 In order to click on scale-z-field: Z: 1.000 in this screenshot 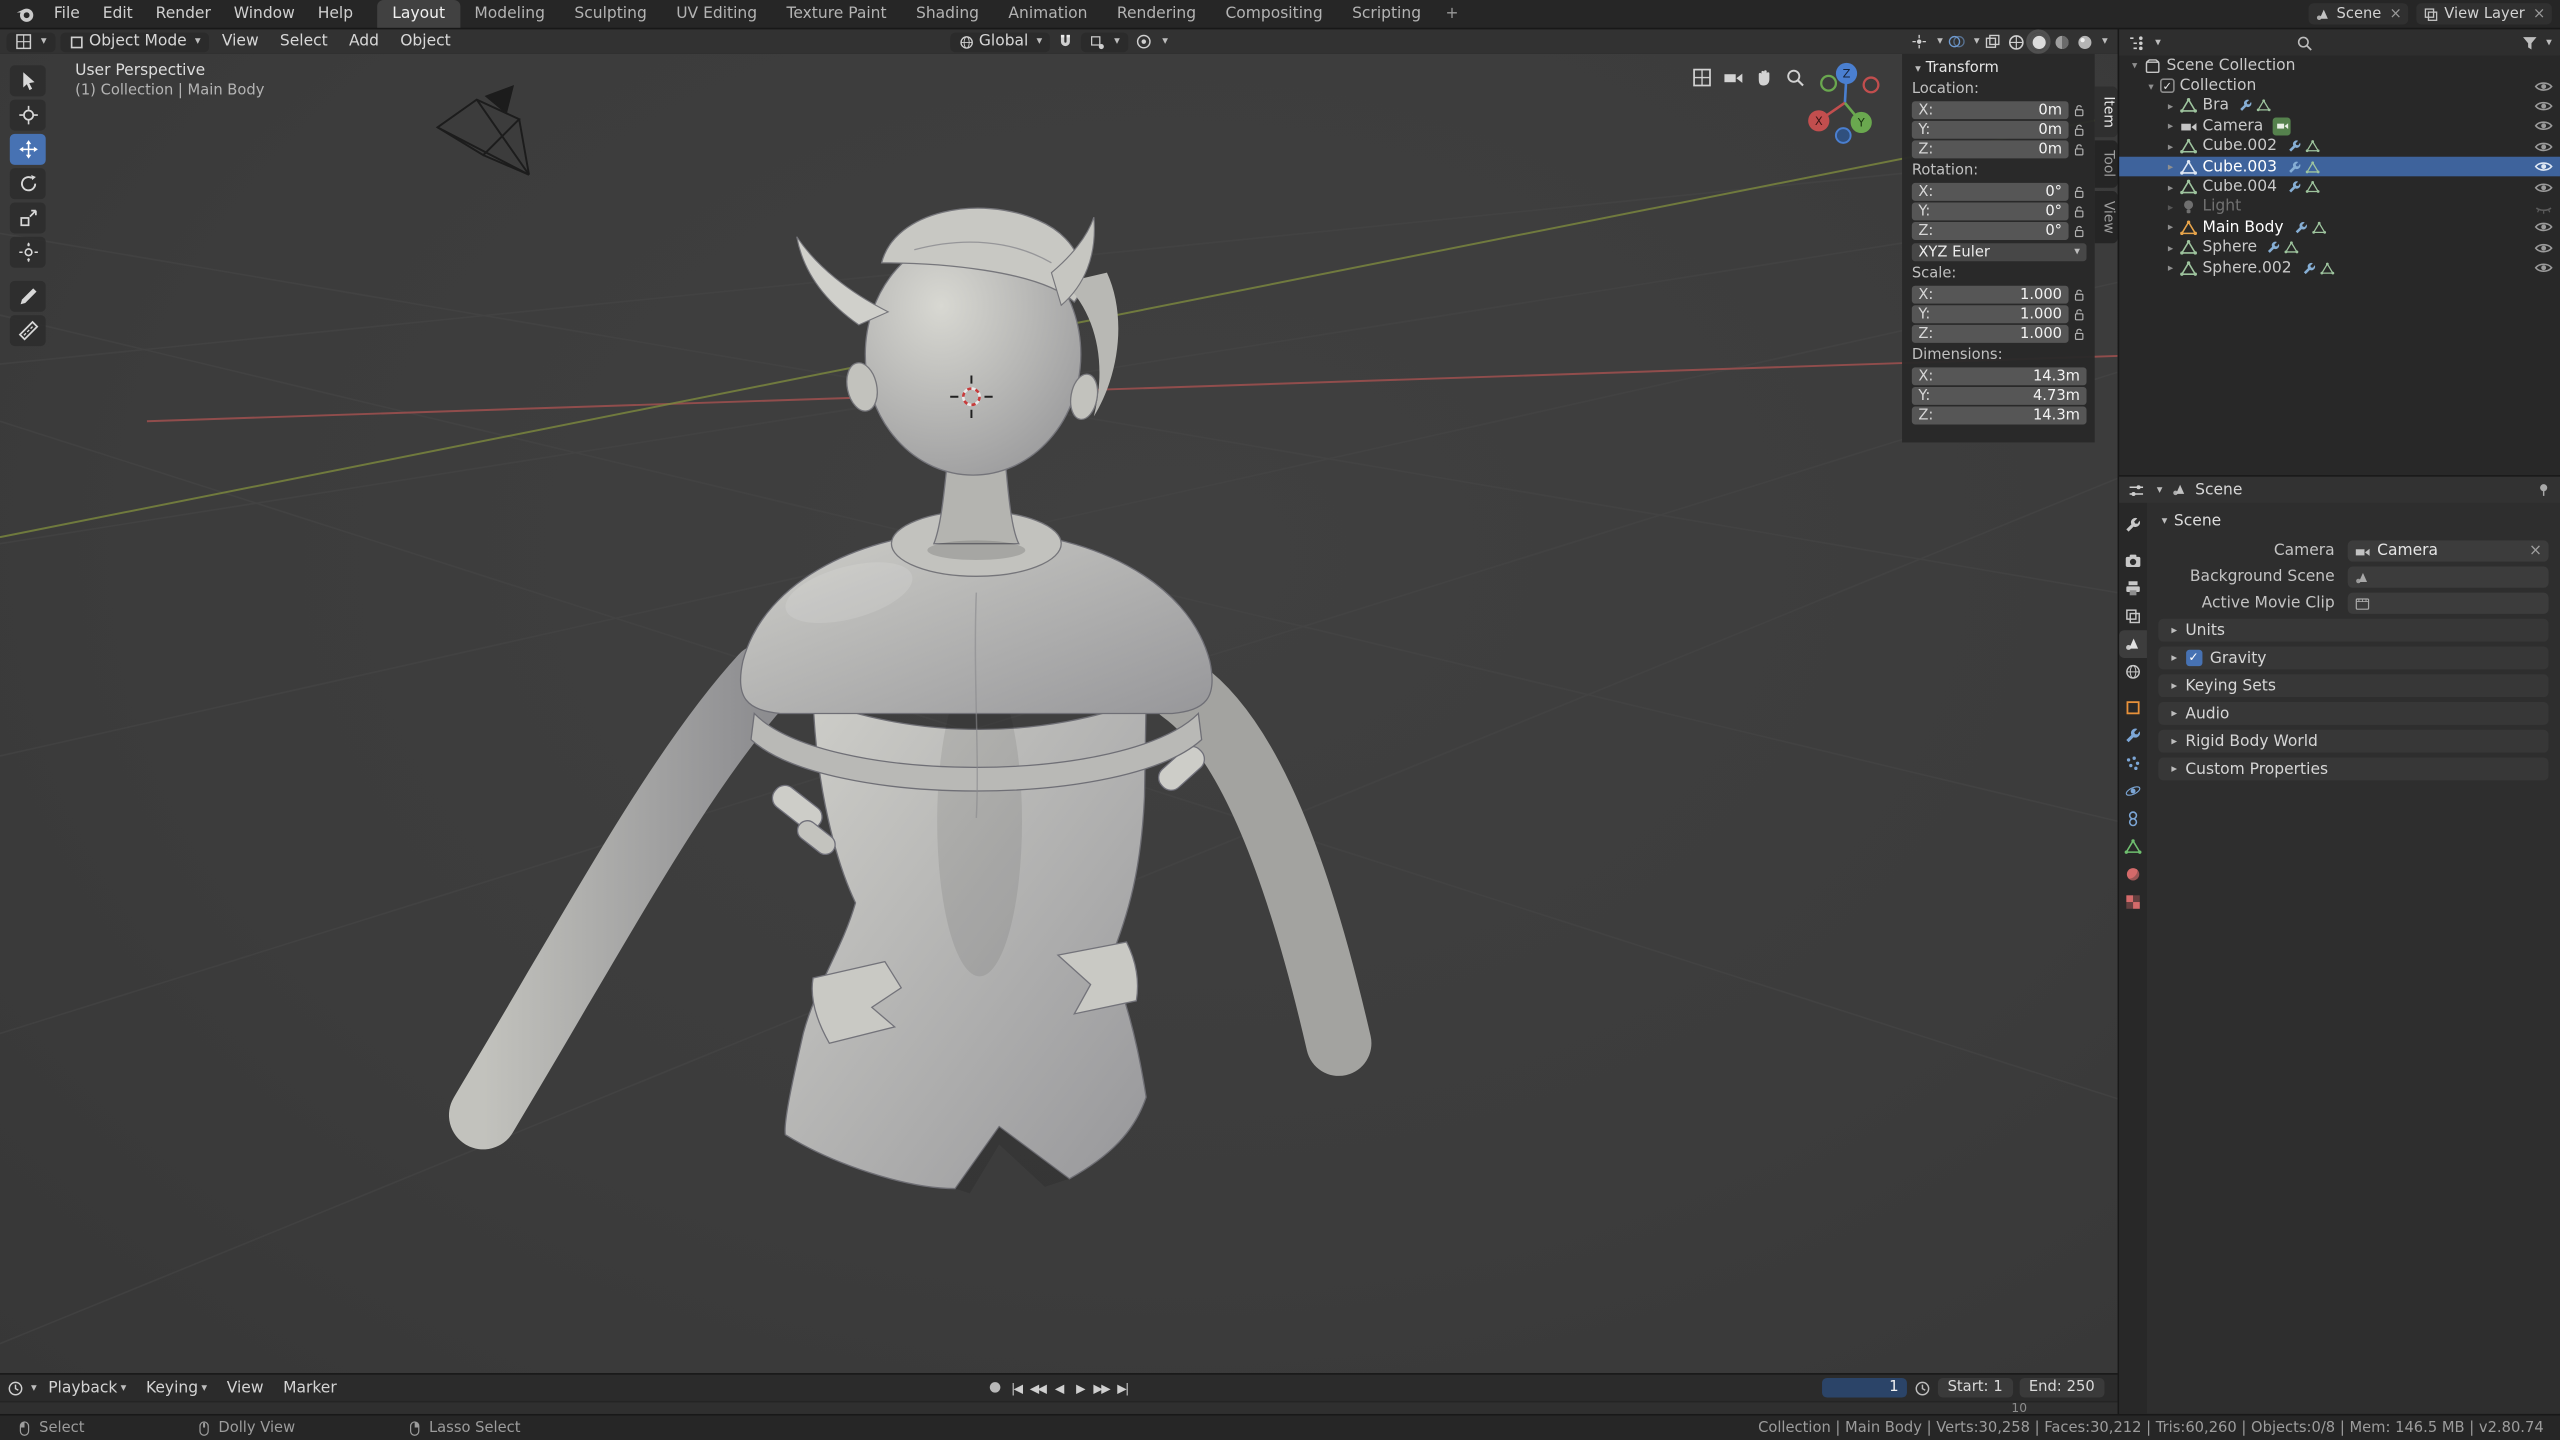, I will do `click(1990, 333)`.